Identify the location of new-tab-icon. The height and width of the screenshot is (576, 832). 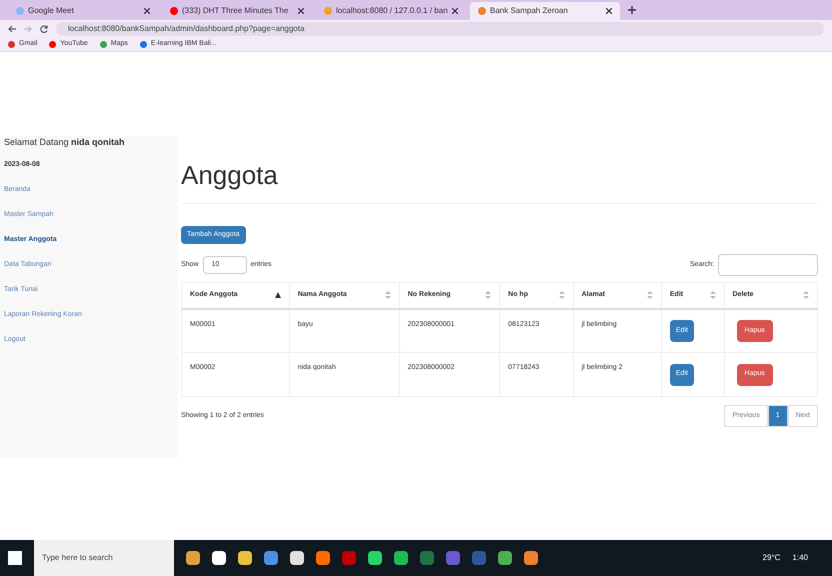
(632, 10).